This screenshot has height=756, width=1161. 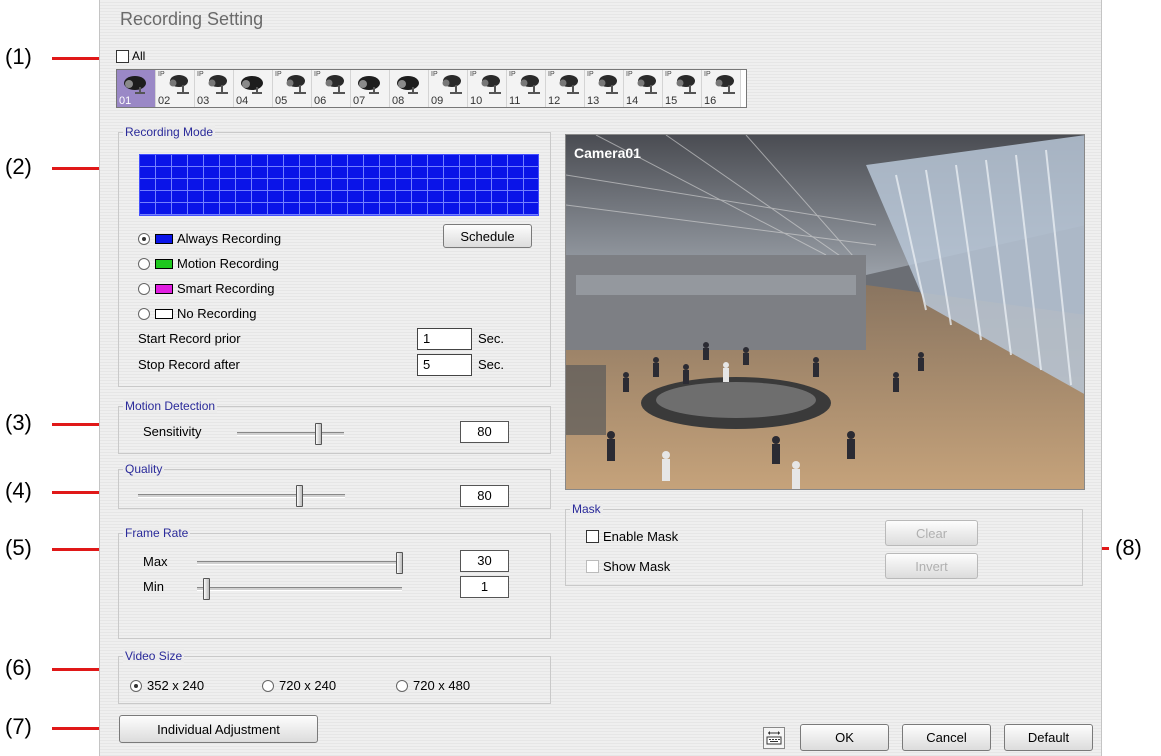 I want to click on camera-channel-07: 07, so click(x=370, y=88).